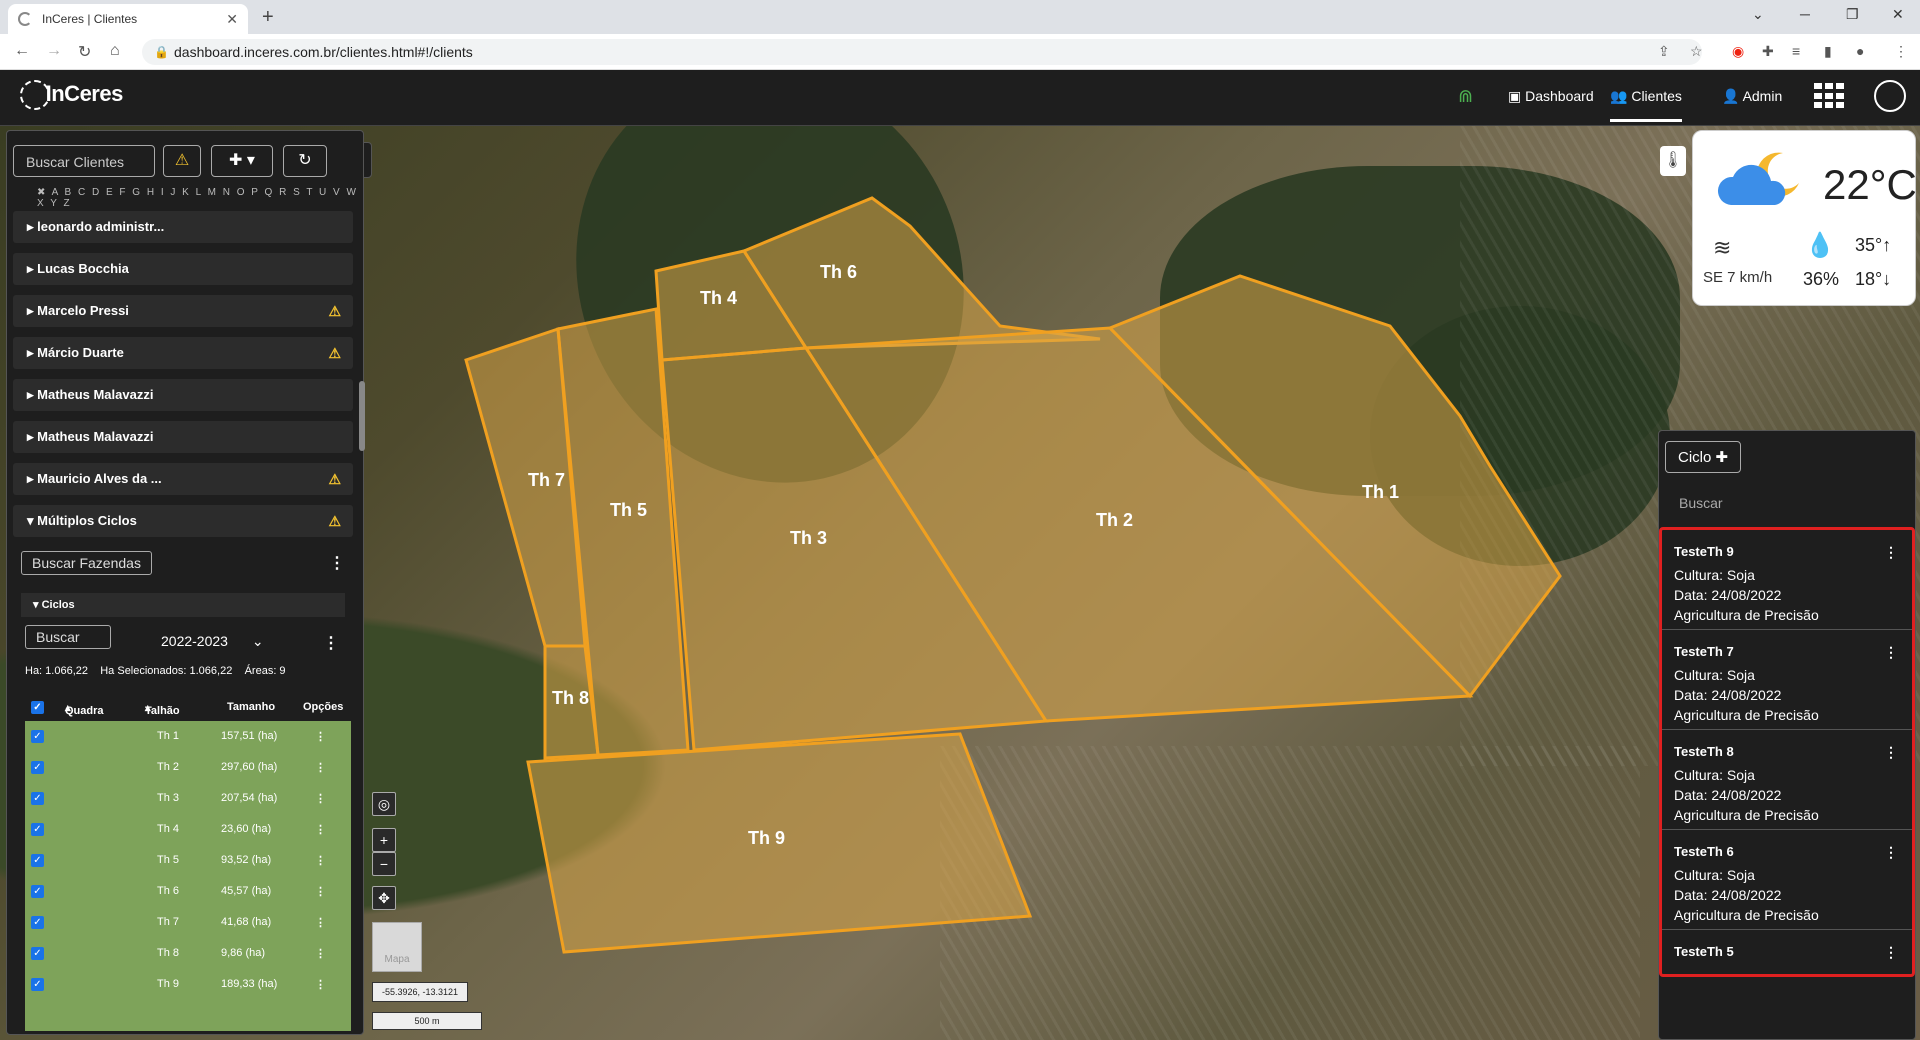 The height and width of the screenshot is (1040, 1920). I want to click on tab-search-icon: ⌄, so click(1758, 14).